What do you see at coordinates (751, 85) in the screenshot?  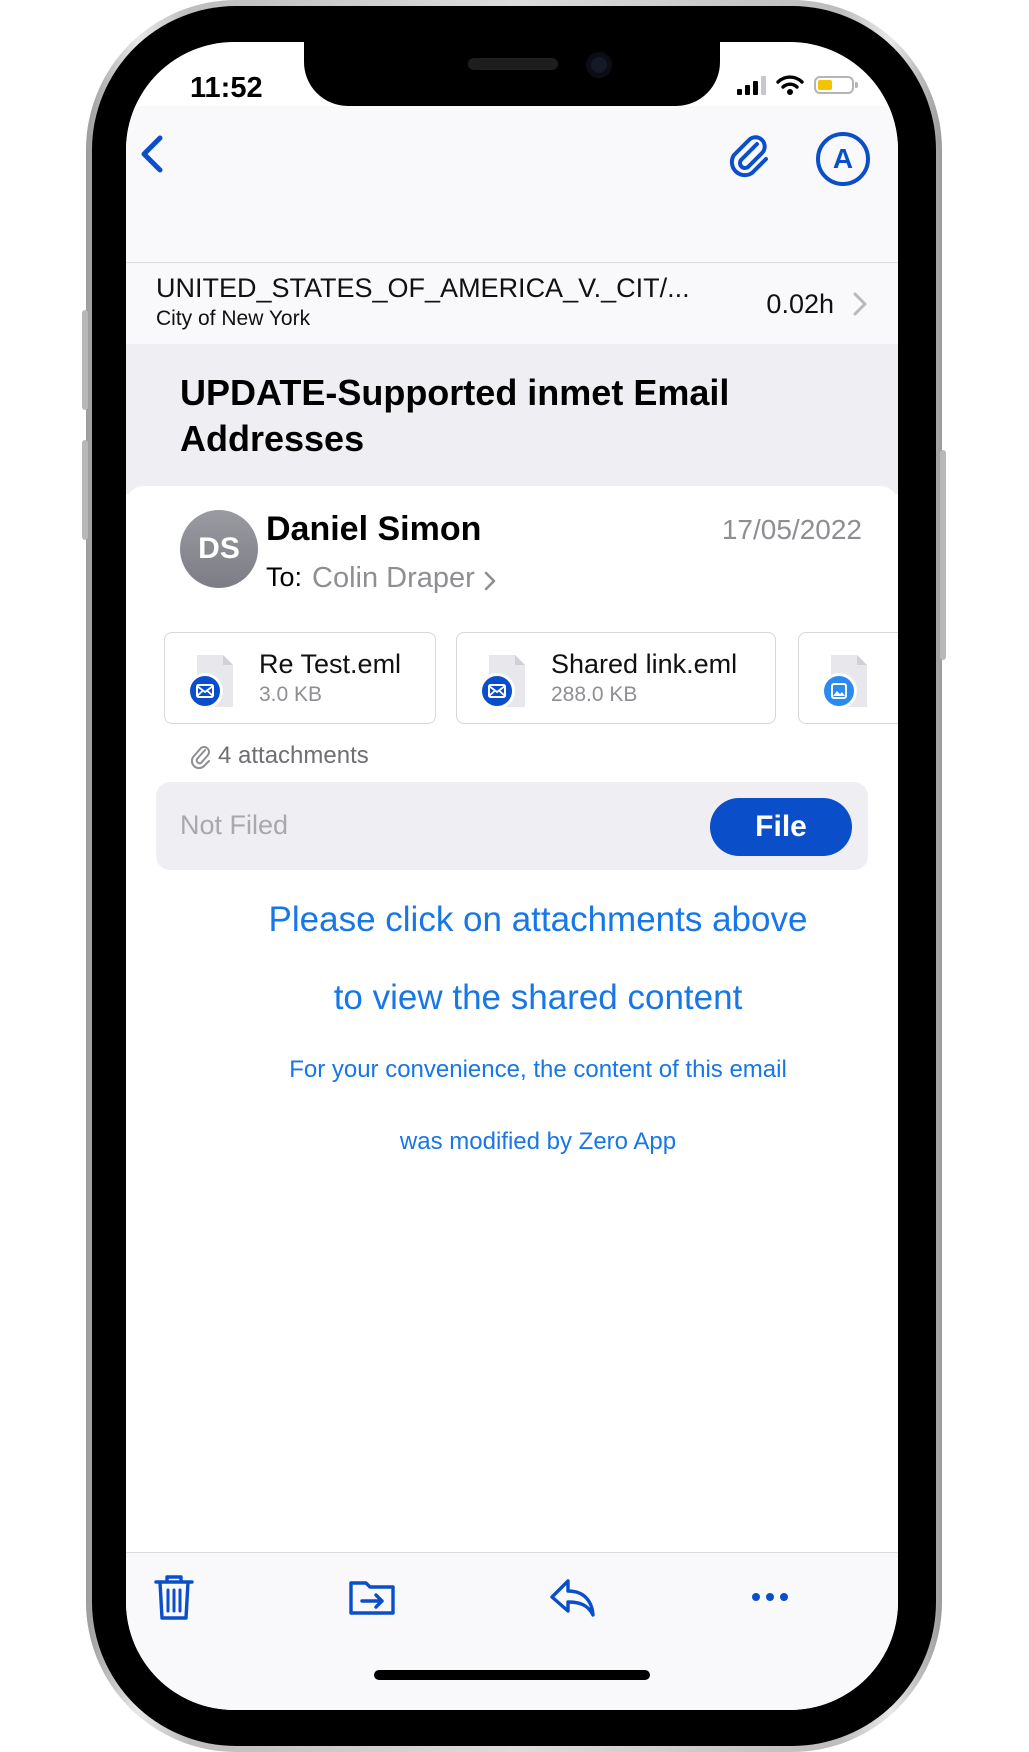 I see `signal-icon` at bounding box center [751, 85].